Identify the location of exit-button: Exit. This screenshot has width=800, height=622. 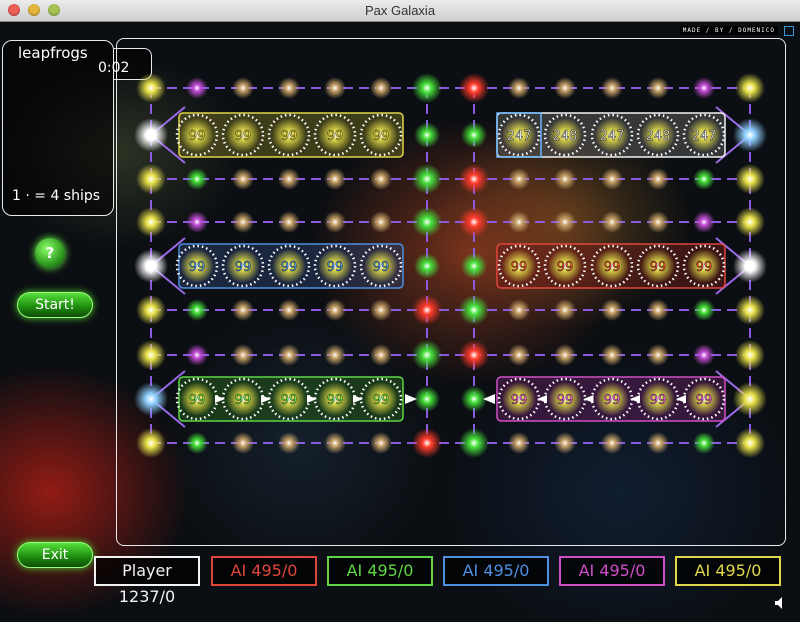
(55, 555).